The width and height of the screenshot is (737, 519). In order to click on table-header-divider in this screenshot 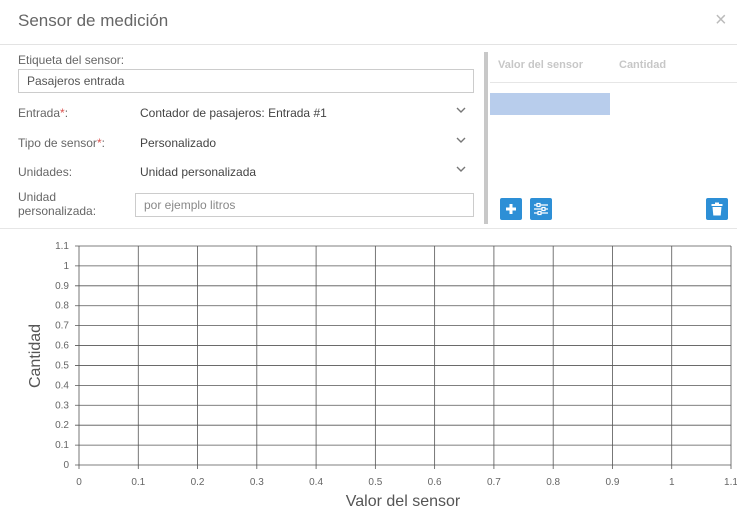, I will do `click(613, 82)`.